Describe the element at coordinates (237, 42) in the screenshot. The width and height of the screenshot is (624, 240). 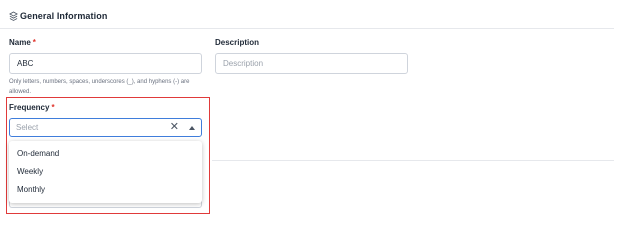
I see `description-label: Description` at that location.